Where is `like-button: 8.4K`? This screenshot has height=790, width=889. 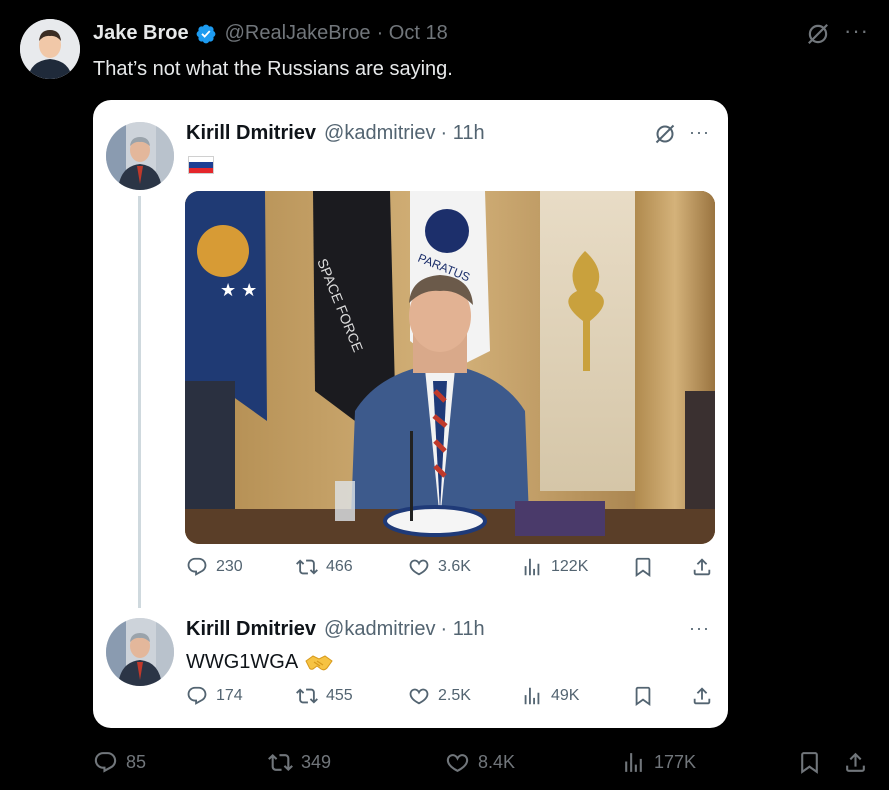
like-button: 8.4K is located at coordinates (480, 762).